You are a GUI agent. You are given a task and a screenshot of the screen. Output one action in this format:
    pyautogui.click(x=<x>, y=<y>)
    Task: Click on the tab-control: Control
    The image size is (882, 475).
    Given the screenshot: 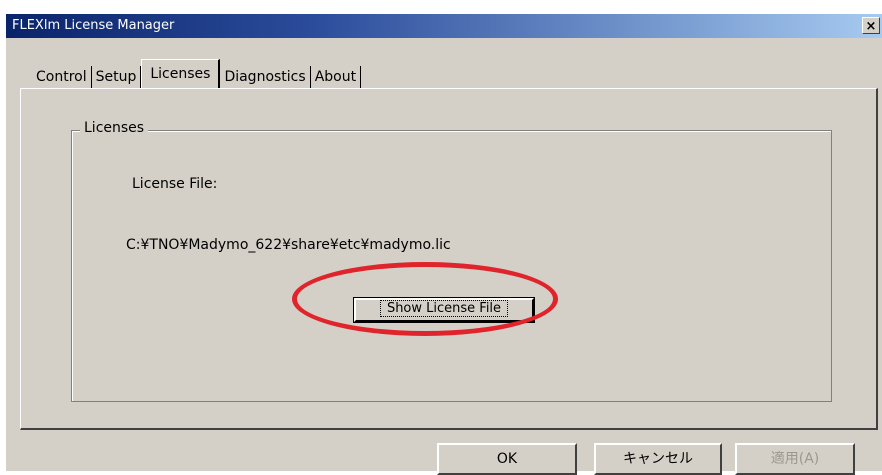 What is the action you would take?
    pyautogui.click(x=62, y=77)
    